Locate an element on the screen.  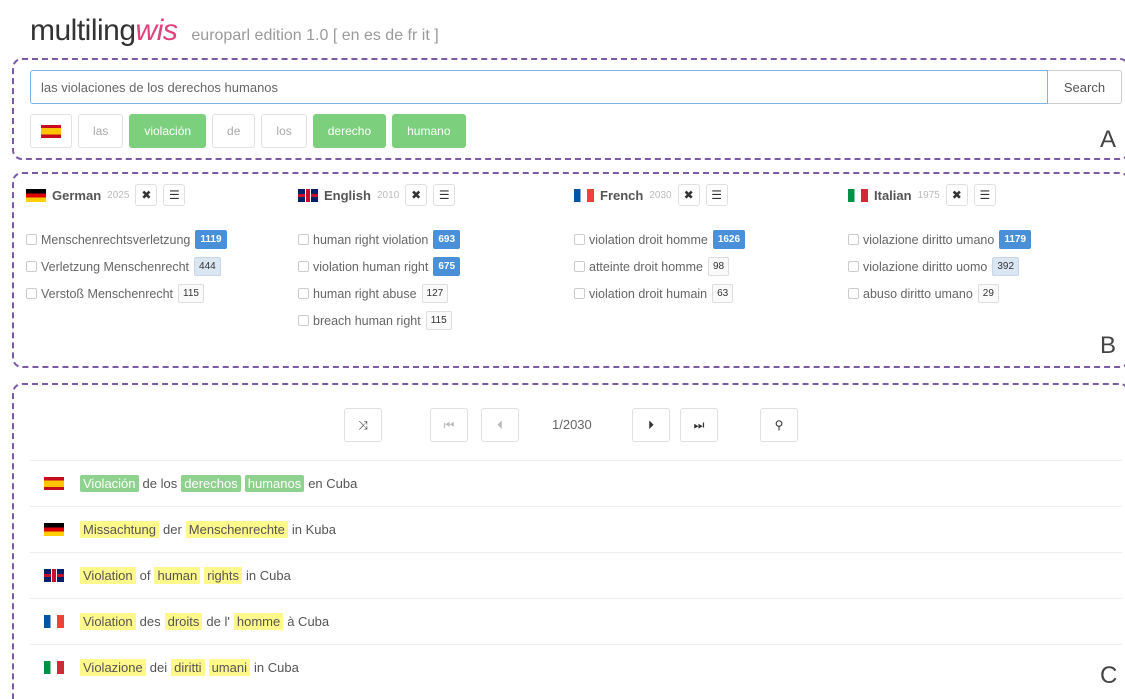
language-count: 2025 is located at coordinates (118, 195).